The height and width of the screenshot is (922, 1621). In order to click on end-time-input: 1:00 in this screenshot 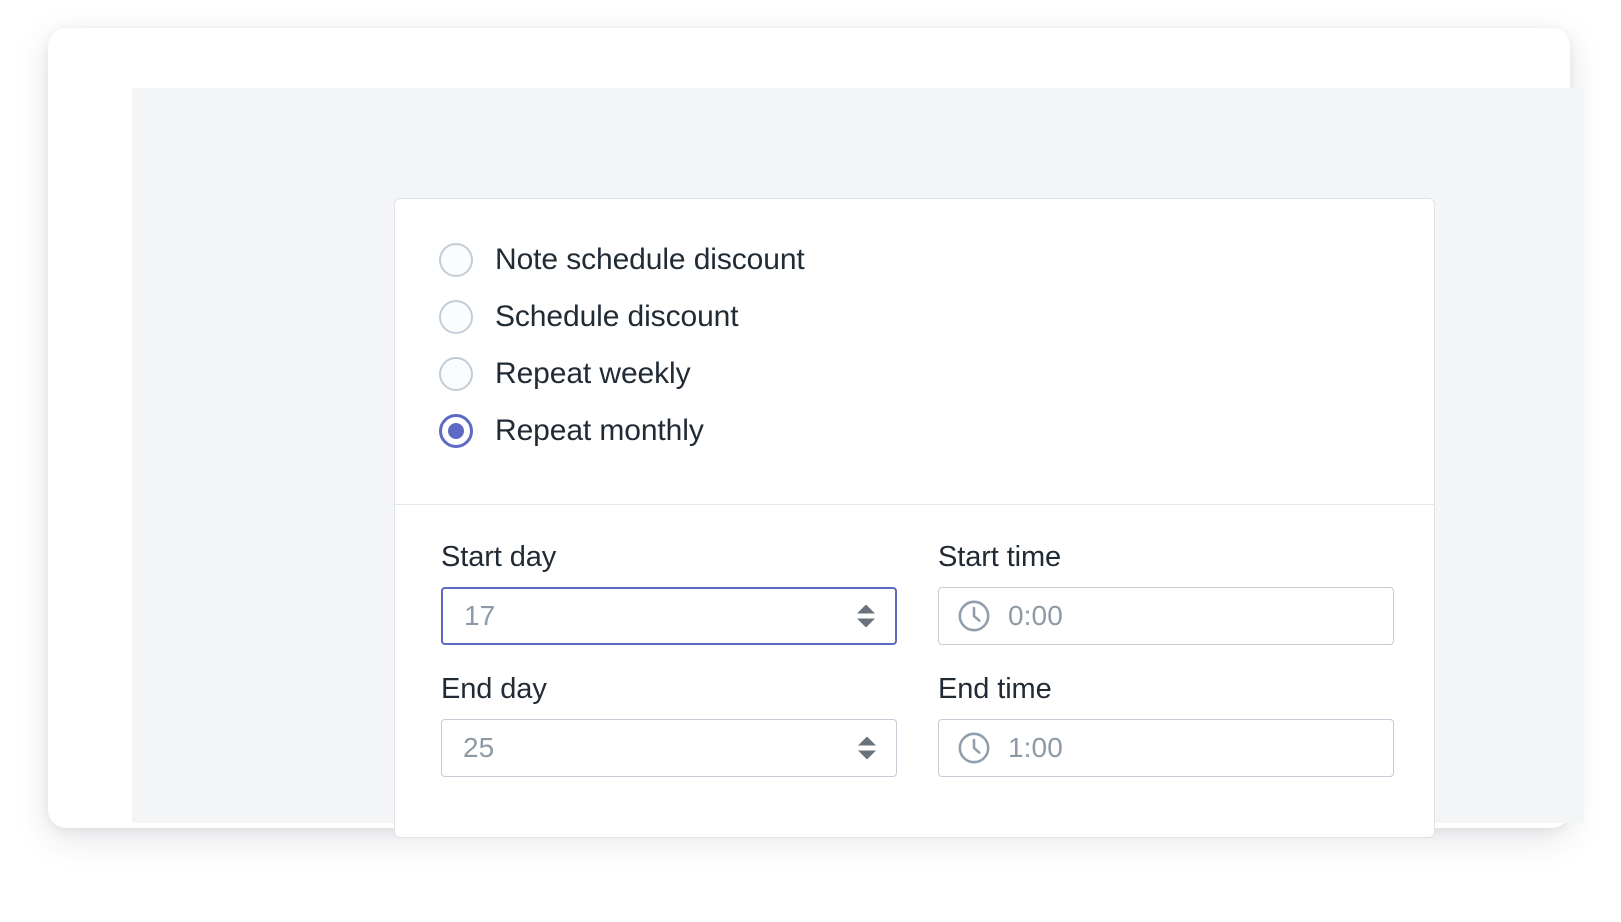, I will do `click(1166, 748)`.